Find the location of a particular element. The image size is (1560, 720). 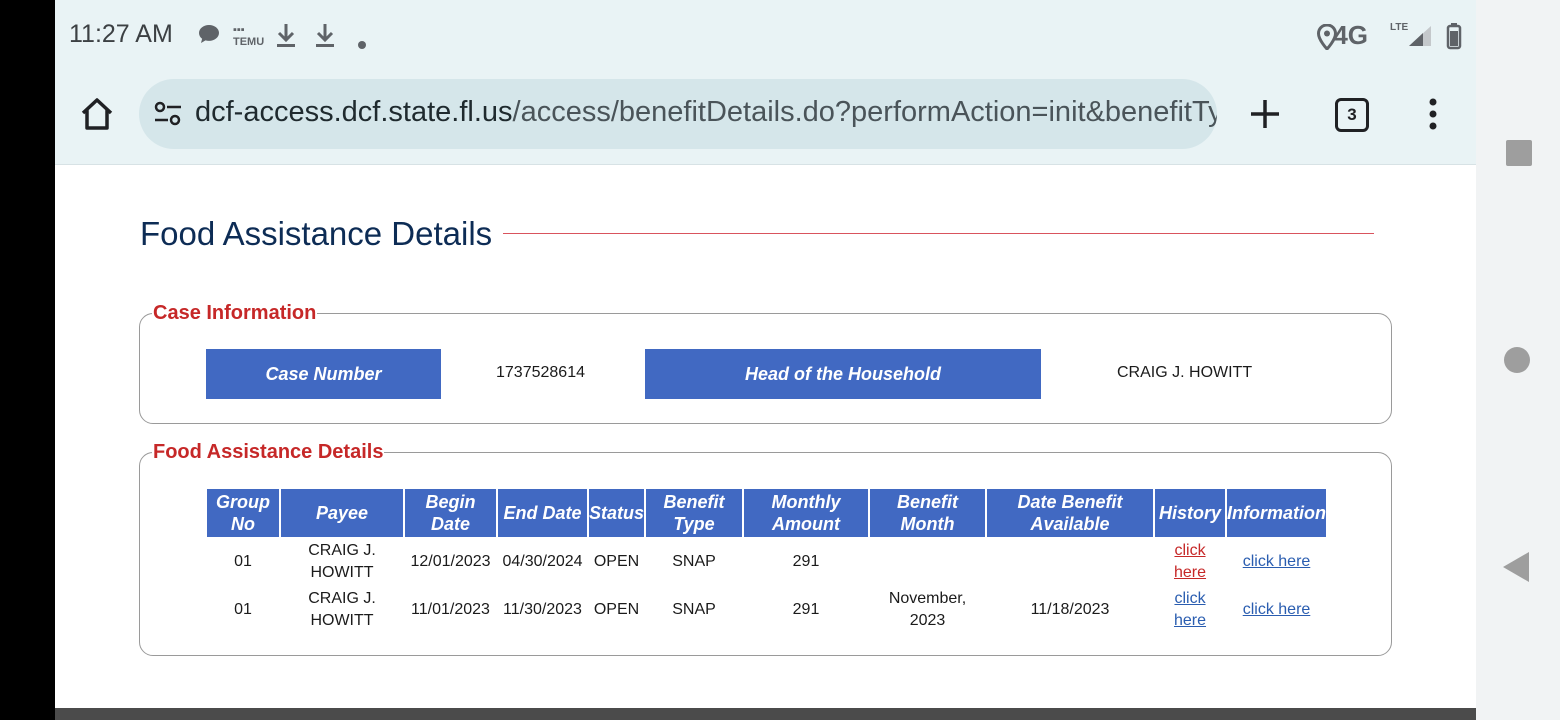

col-information: Information is located at coordinates (1277, 513).